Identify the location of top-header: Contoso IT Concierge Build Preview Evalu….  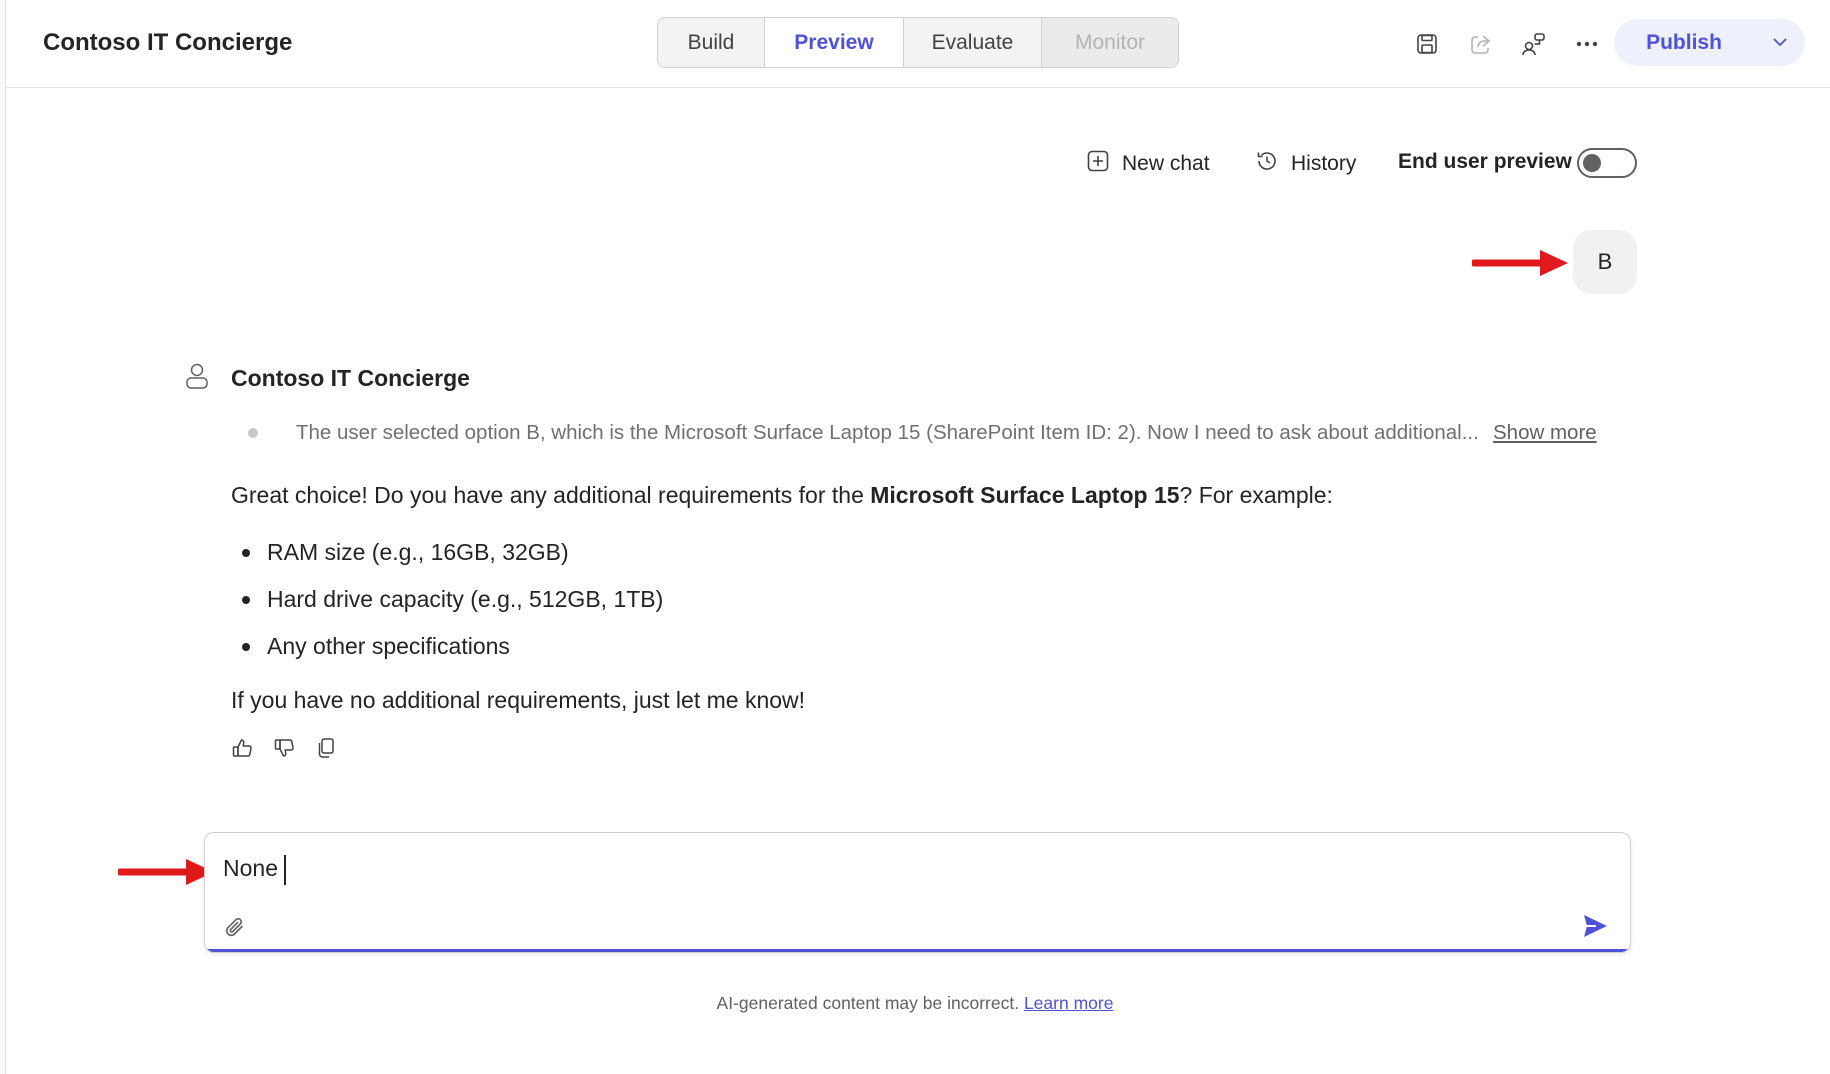
(918, 44).